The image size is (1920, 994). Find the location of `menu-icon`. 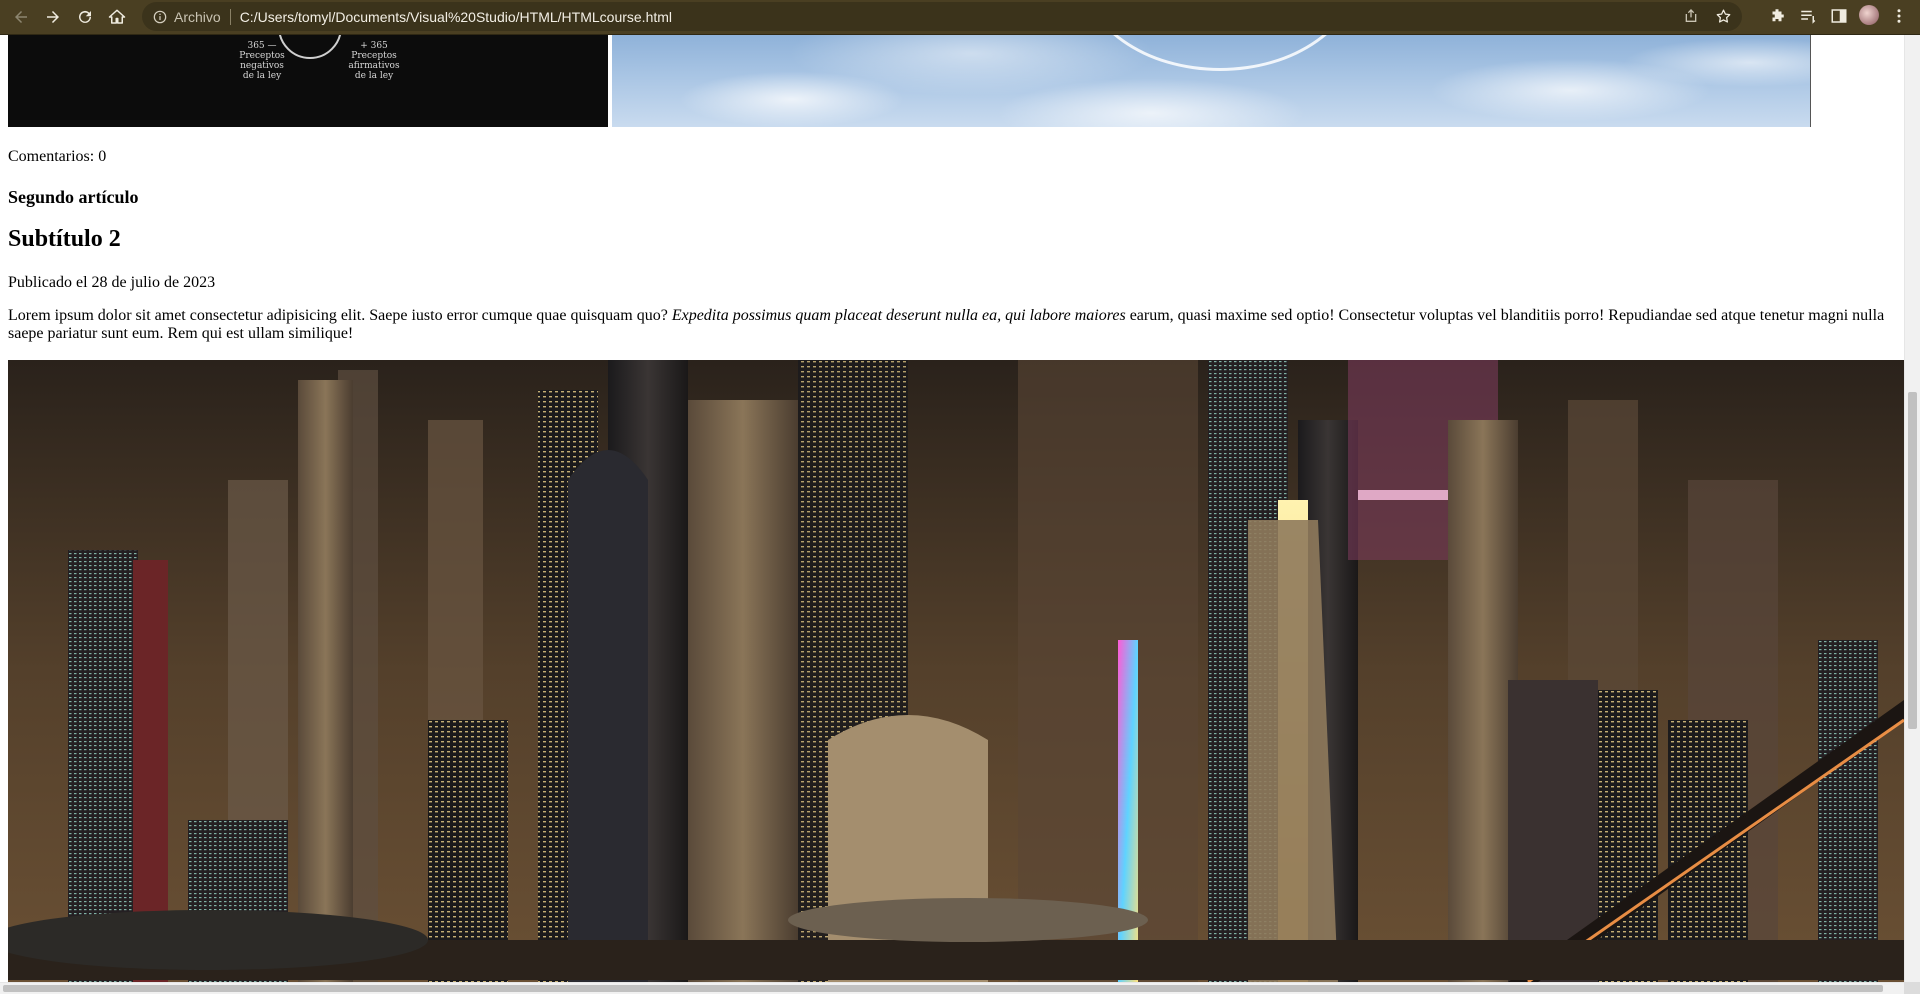

menu-icon is located at coordinates (1899, 16).